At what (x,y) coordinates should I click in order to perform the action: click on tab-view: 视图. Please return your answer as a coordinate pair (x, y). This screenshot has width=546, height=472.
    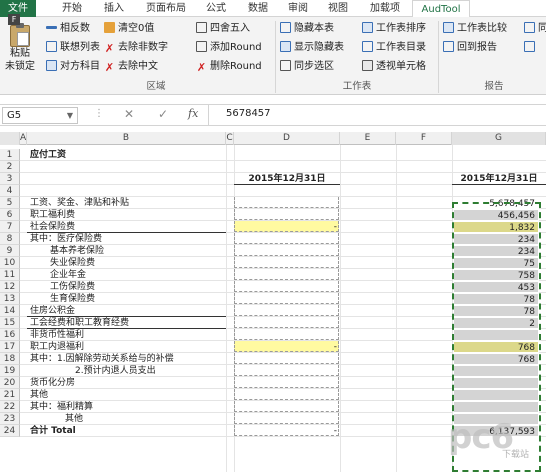
    Looking at the image, I should click on (338, 8).